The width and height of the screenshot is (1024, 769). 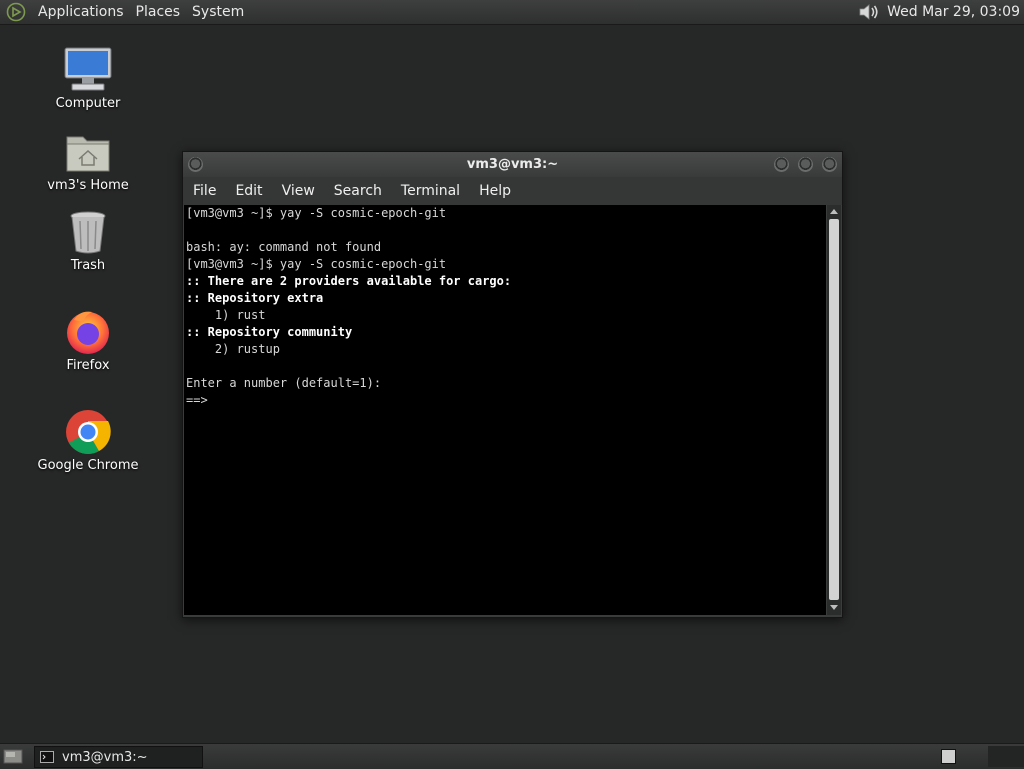 I want to click on terminal-line: 1) rust, so click(x=226, y=315).